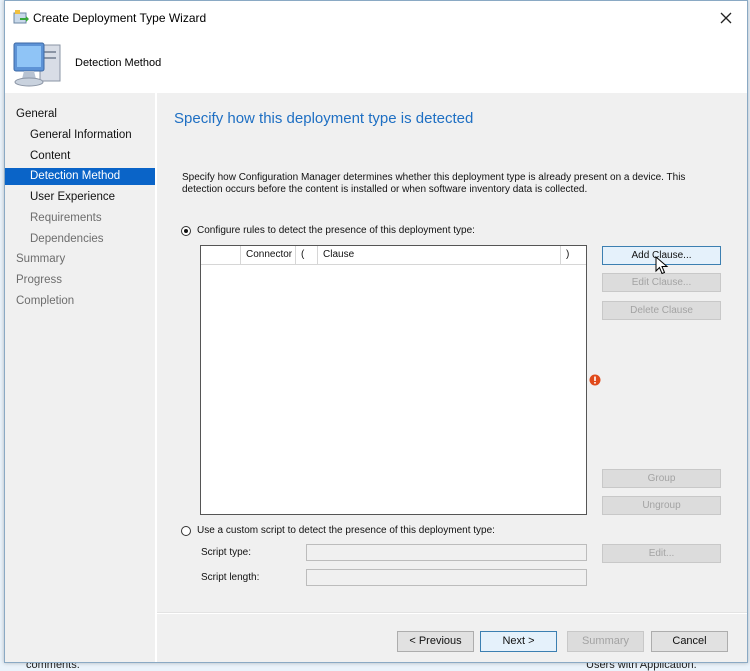 The height and width of the screenshot is (671, 750). What do you see at coordinates (80, 114) in the screenshot?
I see `nav-item-general: General` at bounding box center [80, 114].